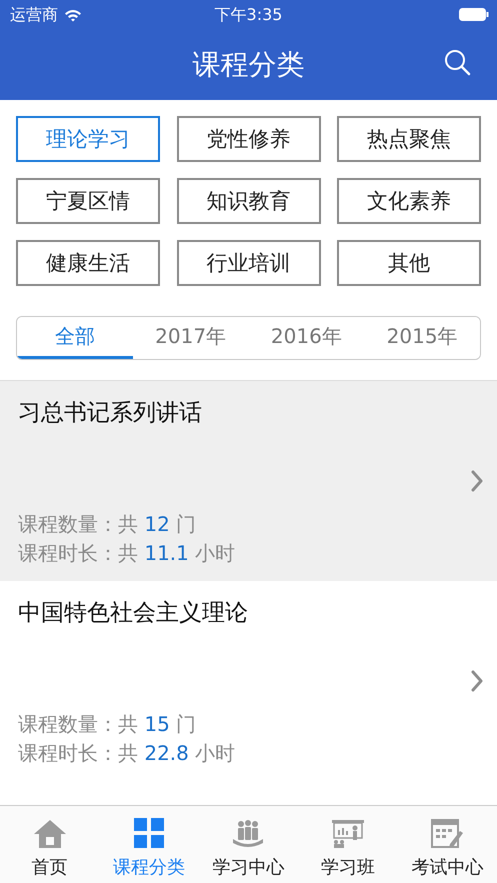 The image size is (497, 883). Describe the element at coordinates (457, 62) in the screenshot. I see `search-icon` at that location.